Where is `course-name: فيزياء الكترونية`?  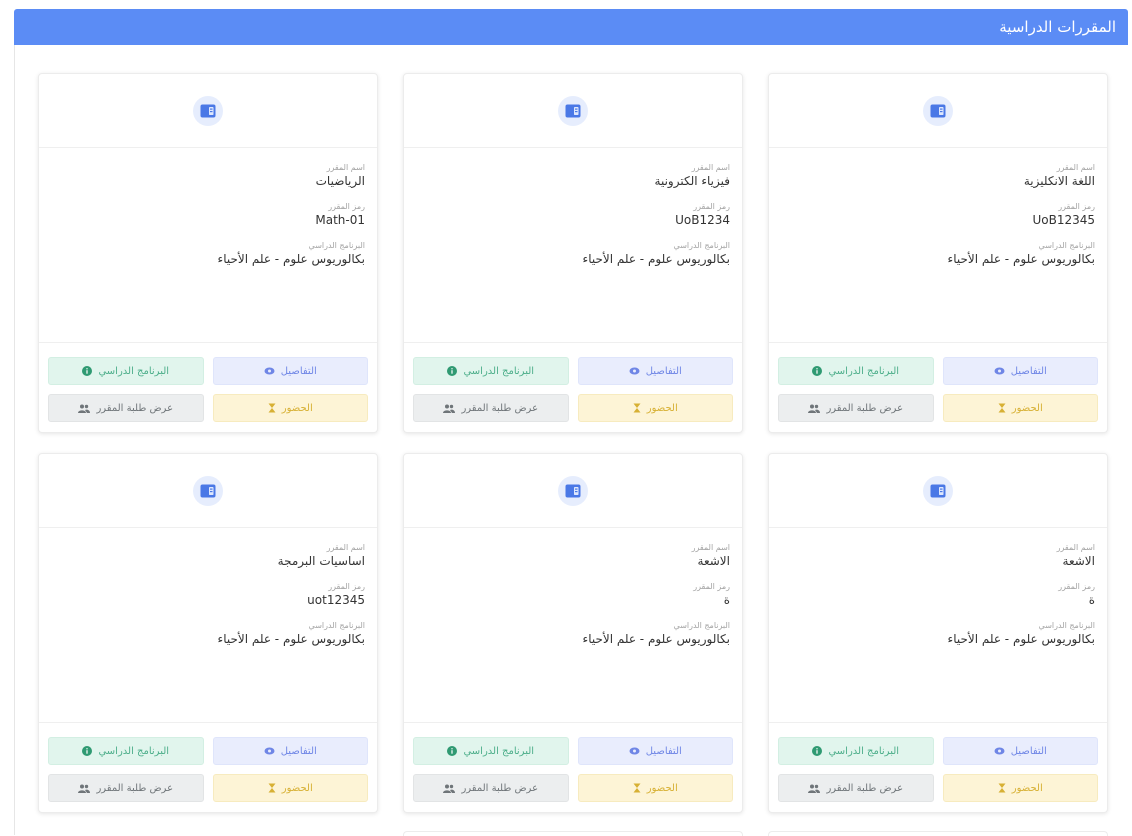
course-name: فيزياء الكترونية is located at coordinates (692, 181).